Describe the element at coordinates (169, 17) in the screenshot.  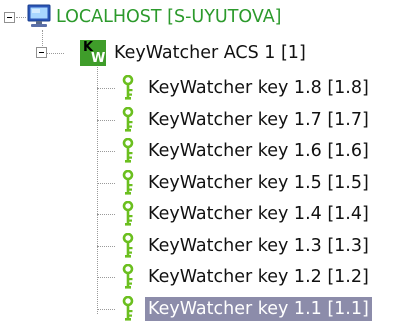
I see `tree-node-localhost: LOCALHOST [S-UYUTOVA]` at that location.